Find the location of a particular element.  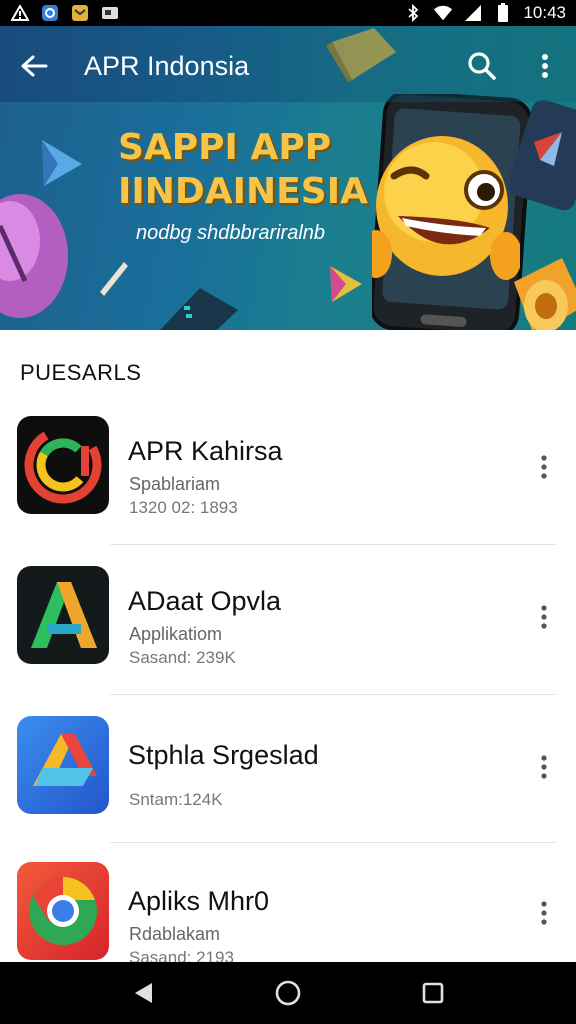

nav-back-button is located at coordinates (143, 993).